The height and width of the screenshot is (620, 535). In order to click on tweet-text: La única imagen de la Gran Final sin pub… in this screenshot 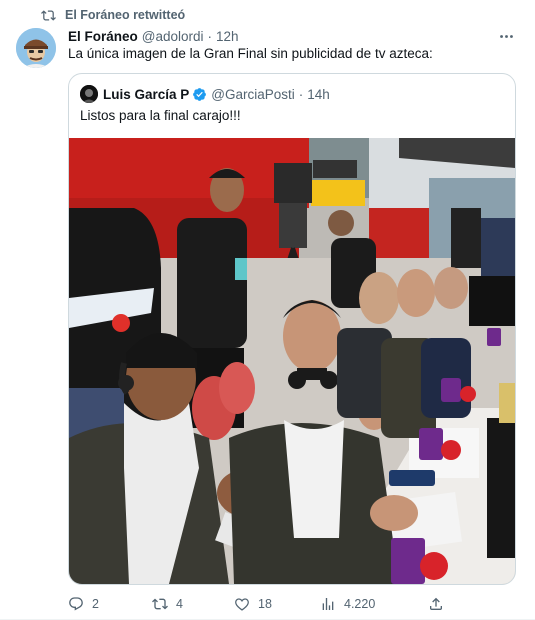, I will do `click(250, 53)`.